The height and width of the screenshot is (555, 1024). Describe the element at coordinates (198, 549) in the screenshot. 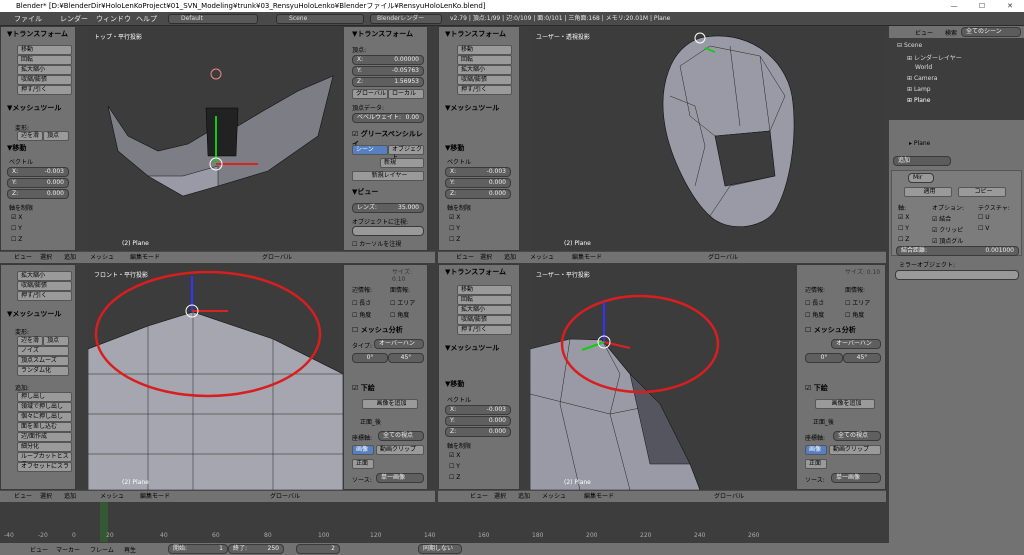

I see `start-frame-field: 開始: 1` at that location.